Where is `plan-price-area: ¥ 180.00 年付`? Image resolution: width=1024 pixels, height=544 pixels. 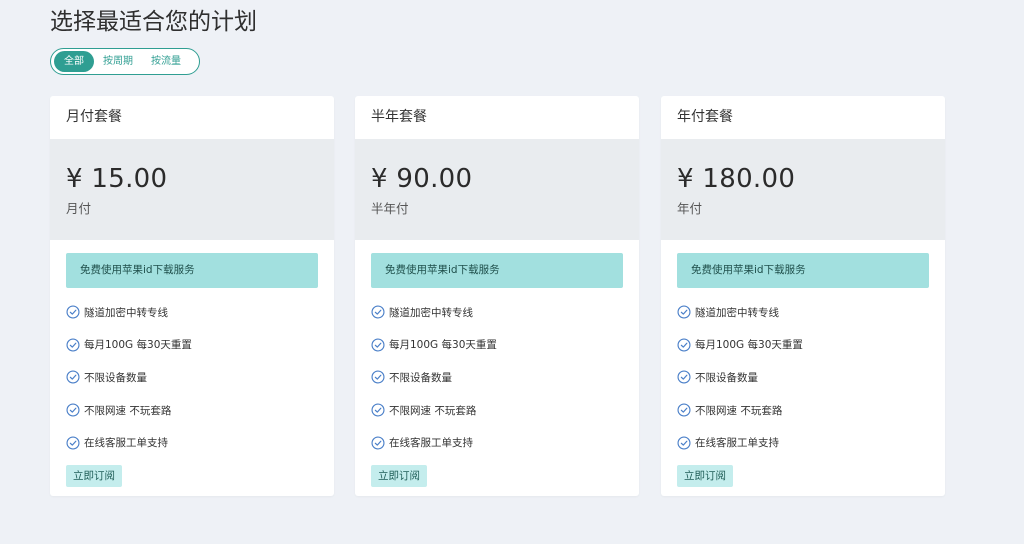 plan-price-area: ¥ 180.00 年付 is located at coordinates (803, 189).